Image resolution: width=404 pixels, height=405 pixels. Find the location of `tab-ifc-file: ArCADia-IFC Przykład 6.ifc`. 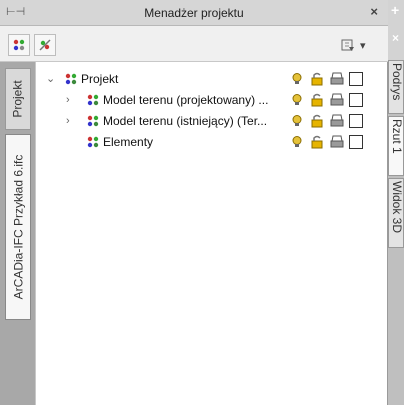

tab-ifc-file: ArCADia-IFC Przykład 6.ifc is located at coordinates (18, 227).